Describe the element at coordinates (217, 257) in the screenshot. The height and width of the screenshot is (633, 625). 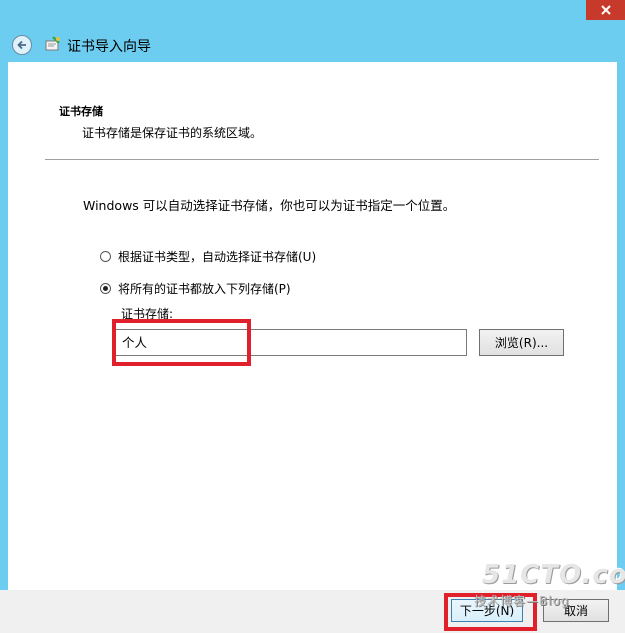
I see `radio-label: 根据证书类型，自动选择证书存储(U)` at that location.